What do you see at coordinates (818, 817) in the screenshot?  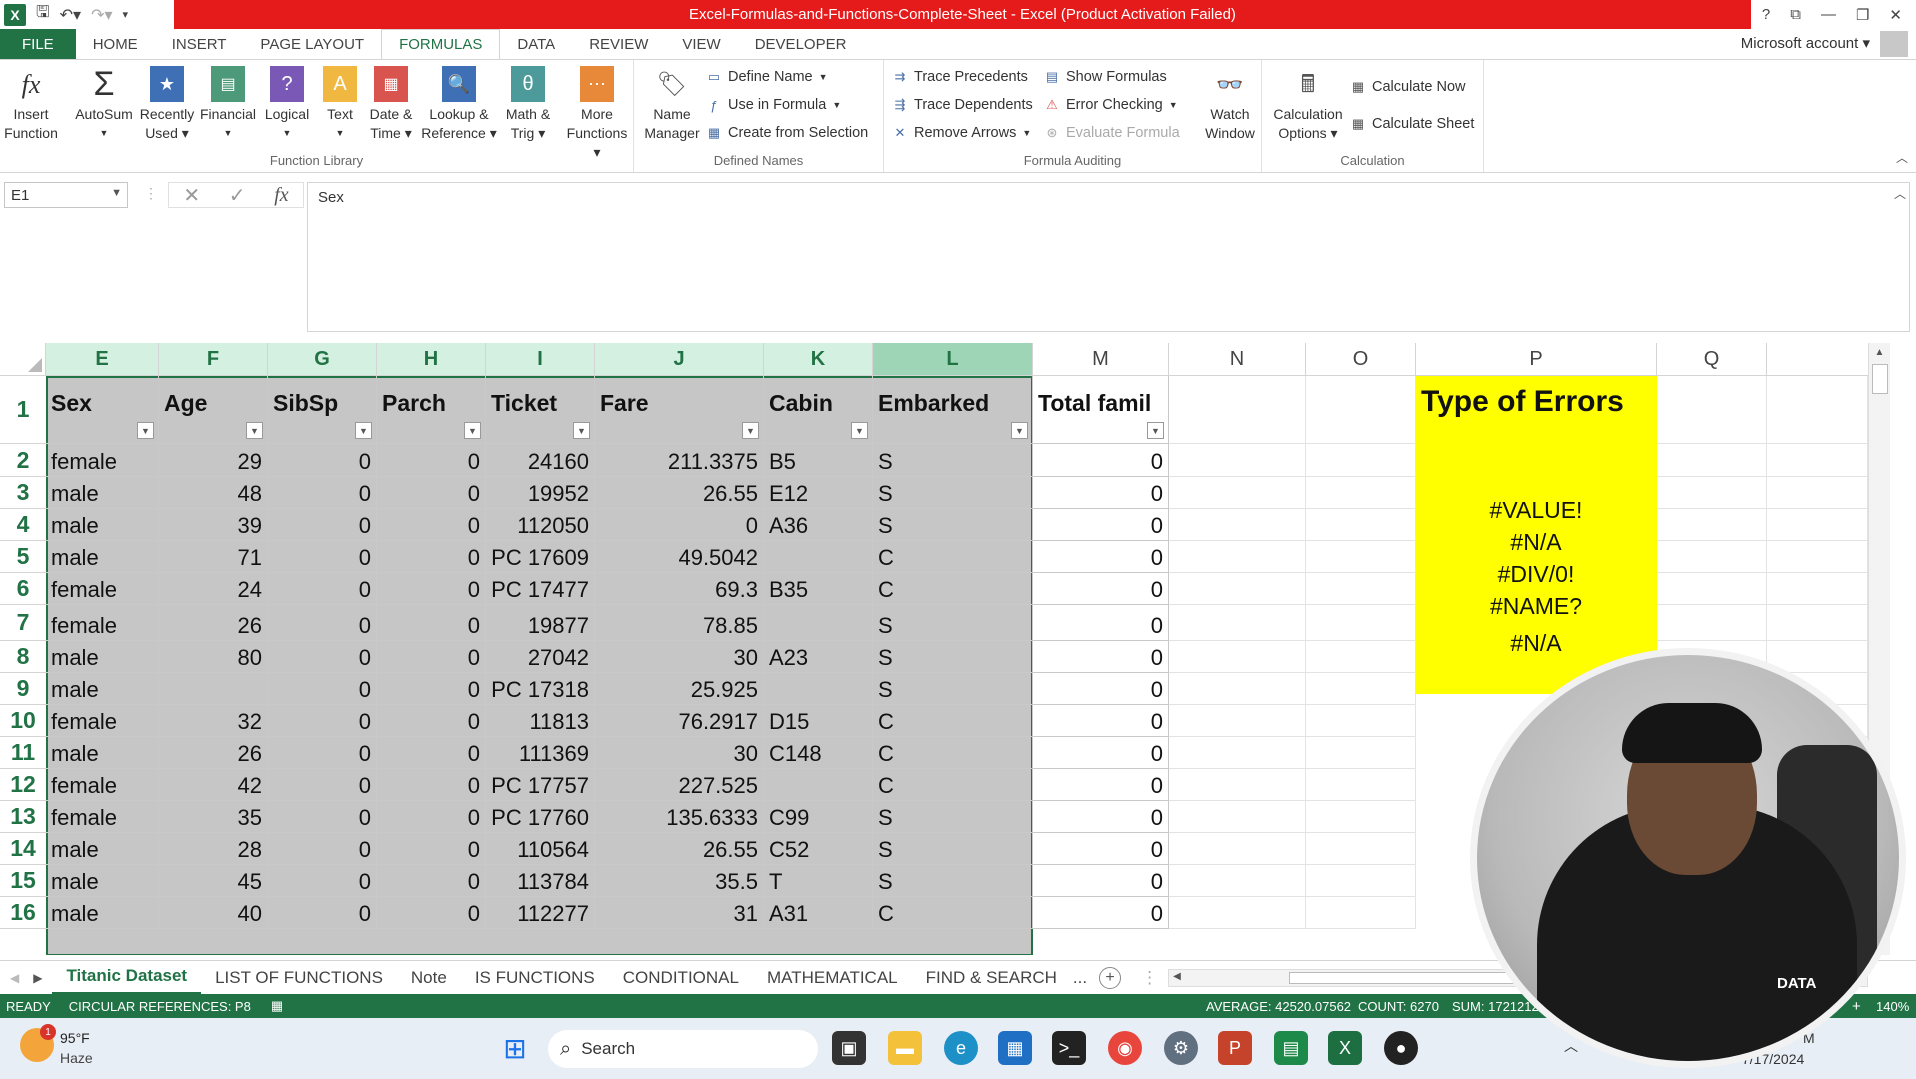 I see `cell-cabin: C99` at bounding box center [818, 817].